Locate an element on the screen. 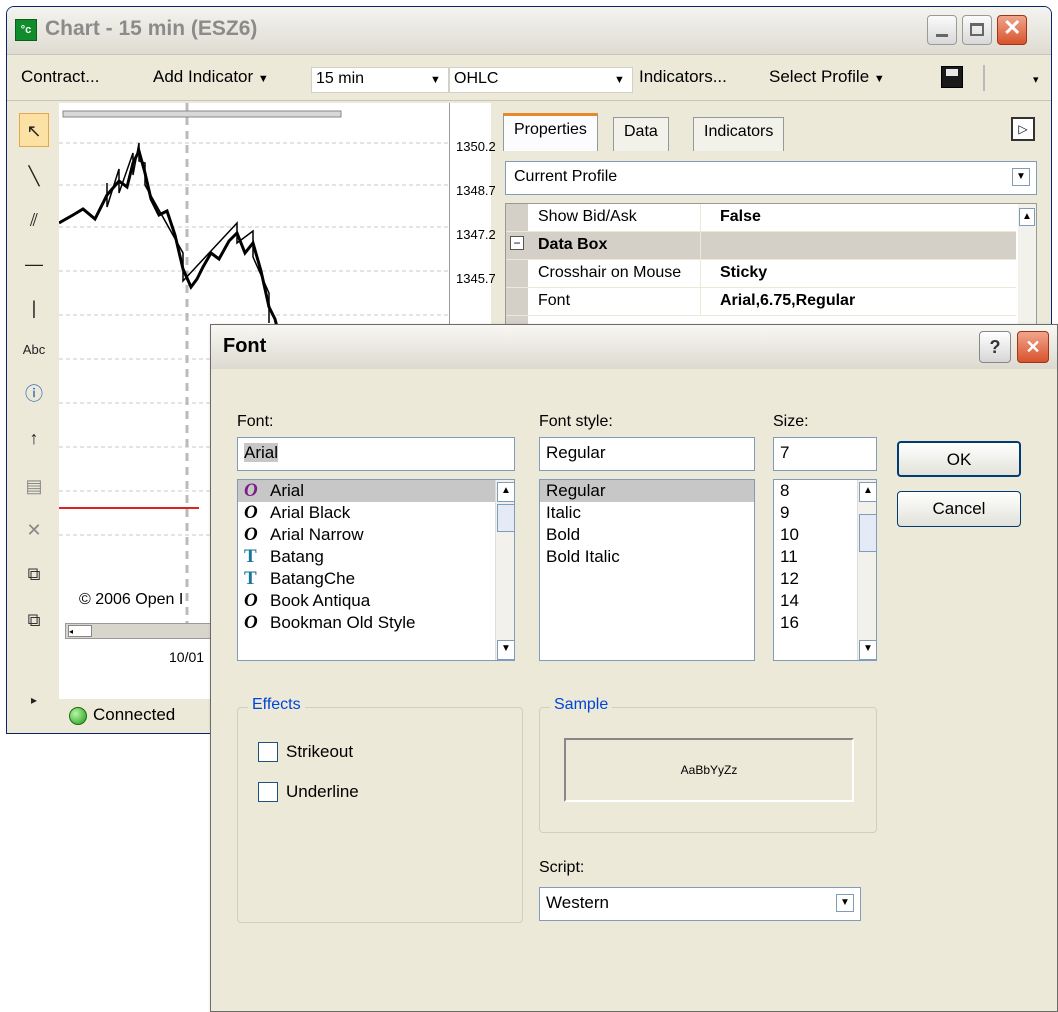 Image resolution: width=1058 pixels, height=1012 pixels. chart-titlebar: °c Chart - 15 min (ESZ6) ✕ is located at coordinates (529, 31).